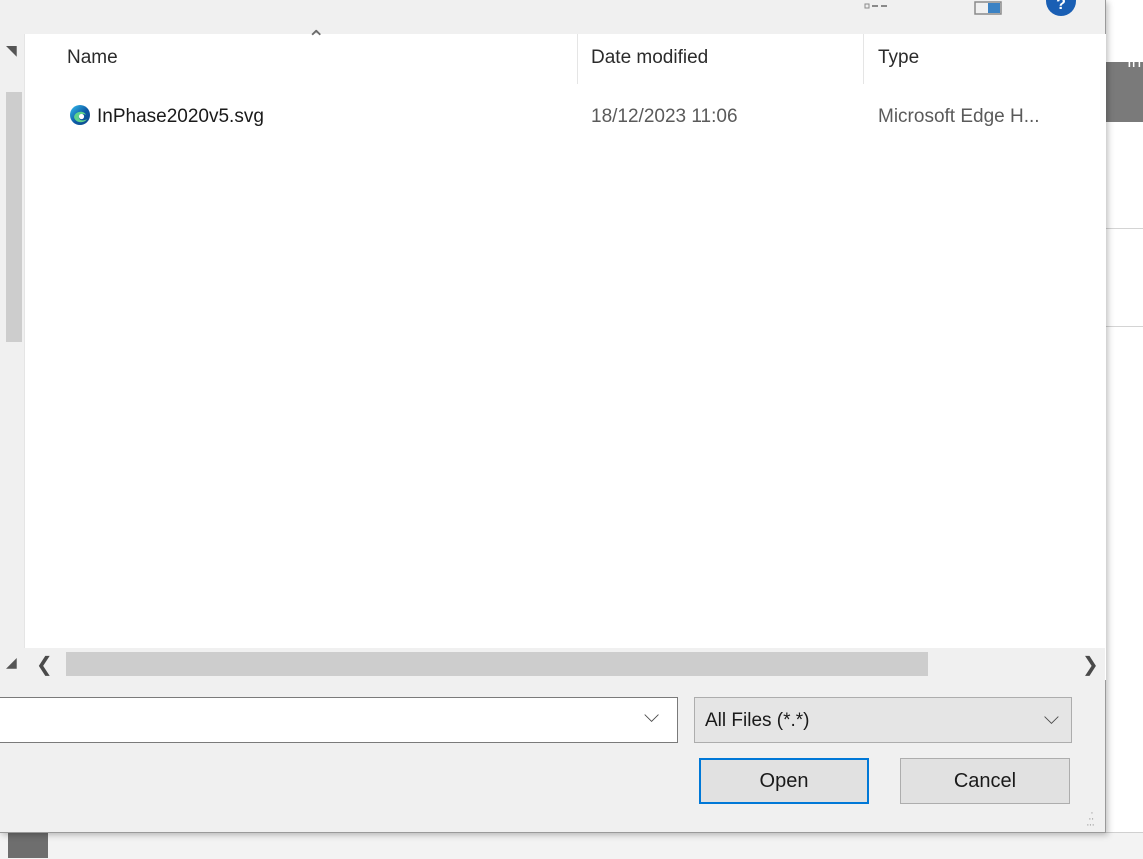  I want to click on navigation-scroll-up-icon: ◥, so click(11, 50).